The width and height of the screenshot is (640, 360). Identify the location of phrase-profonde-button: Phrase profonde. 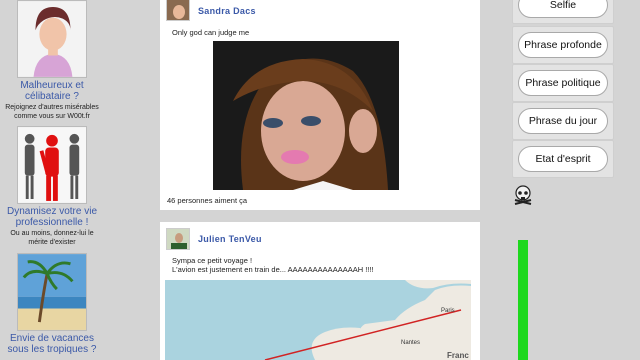
(563, 45).